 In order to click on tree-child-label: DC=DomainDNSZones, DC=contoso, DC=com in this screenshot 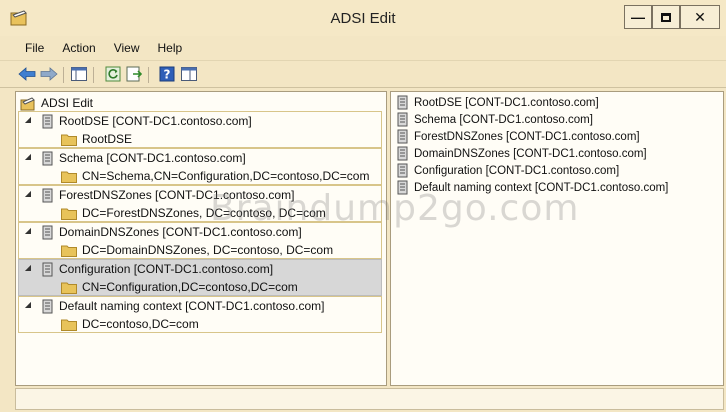, I will do `click(208, 250)`.